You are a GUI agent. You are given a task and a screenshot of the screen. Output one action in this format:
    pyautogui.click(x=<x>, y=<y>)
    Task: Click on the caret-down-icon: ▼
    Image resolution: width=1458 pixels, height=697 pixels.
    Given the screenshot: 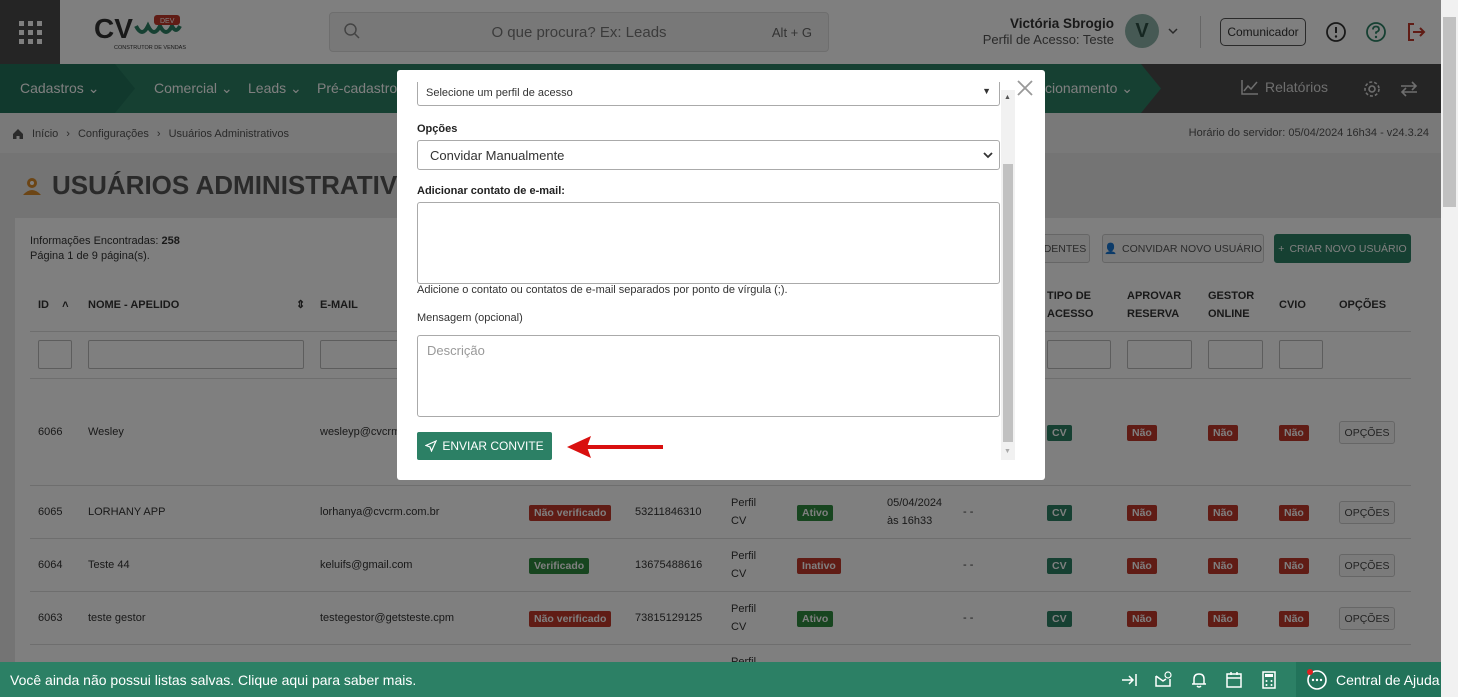 What is the action you would take?
    pyautogui.click(x=986, y=91)
    